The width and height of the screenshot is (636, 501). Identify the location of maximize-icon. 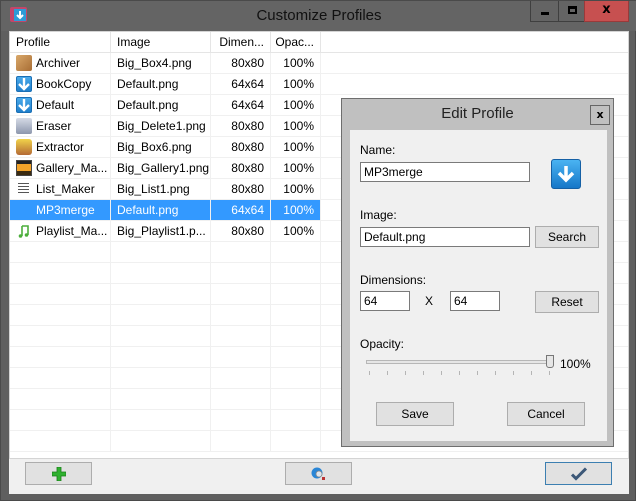
(572, 10).